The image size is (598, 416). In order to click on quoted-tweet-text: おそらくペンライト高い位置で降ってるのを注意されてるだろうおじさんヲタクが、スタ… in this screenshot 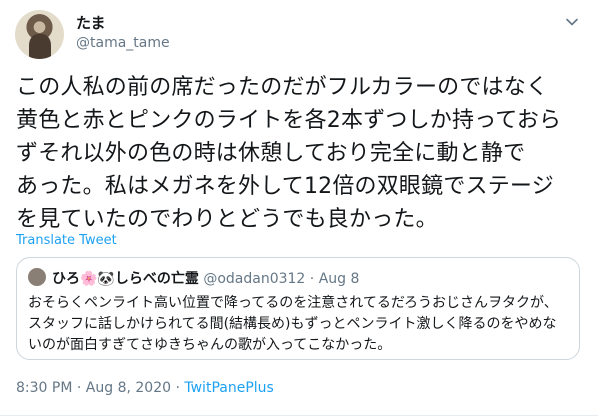, I will do `click(293, 324)`.